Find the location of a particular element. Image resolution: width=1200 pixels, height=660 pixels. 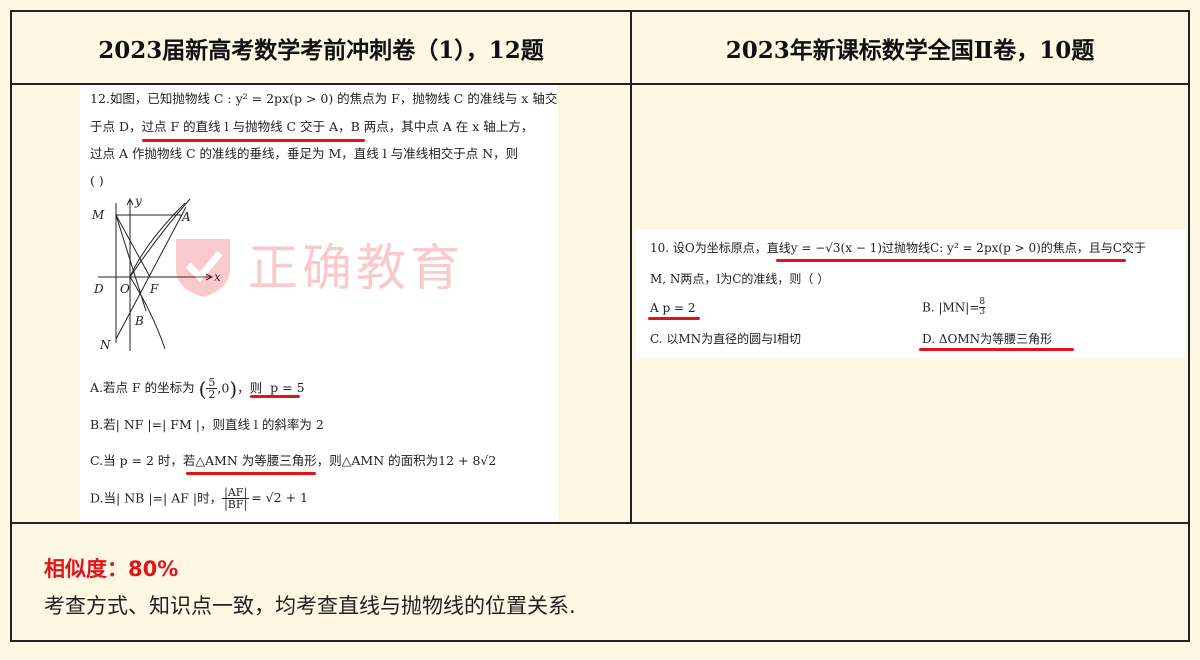

left-header-title: 2023届新高考数学考前冲刺卷（1），12题 is located at coordinates (321, 50).